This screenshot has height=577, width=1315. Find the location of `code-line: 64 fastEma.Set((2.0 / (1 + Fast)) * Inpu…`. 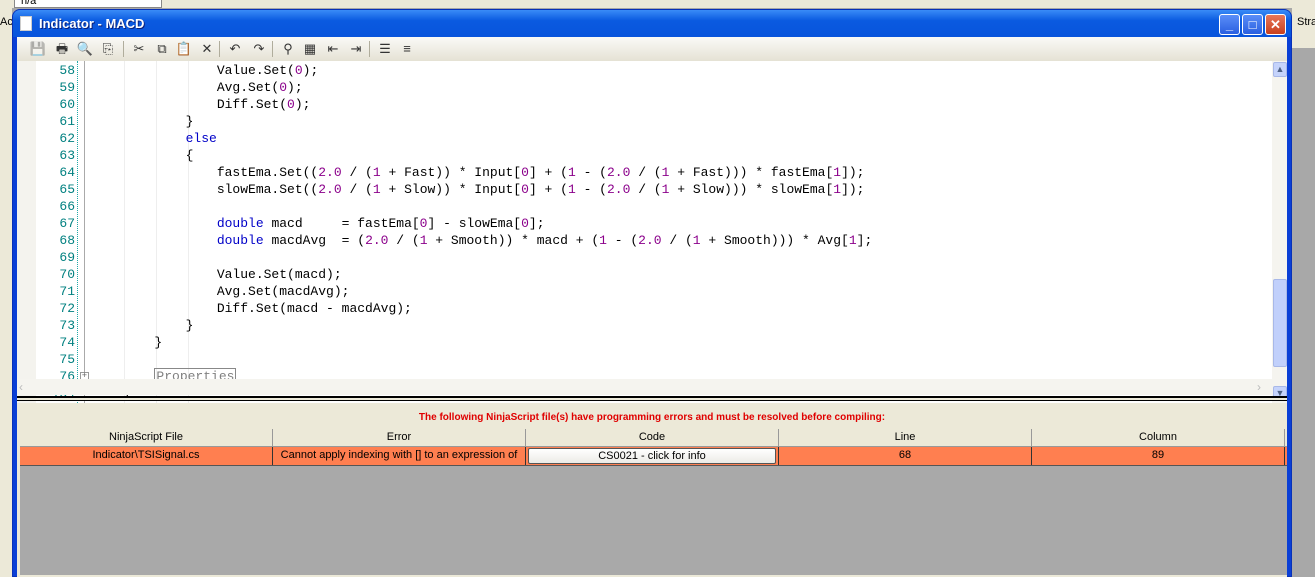

code-line: 64 fastEma.Set((2.0 / (1 + Fast)) * Inpu… is located at coordinates (644, 172).